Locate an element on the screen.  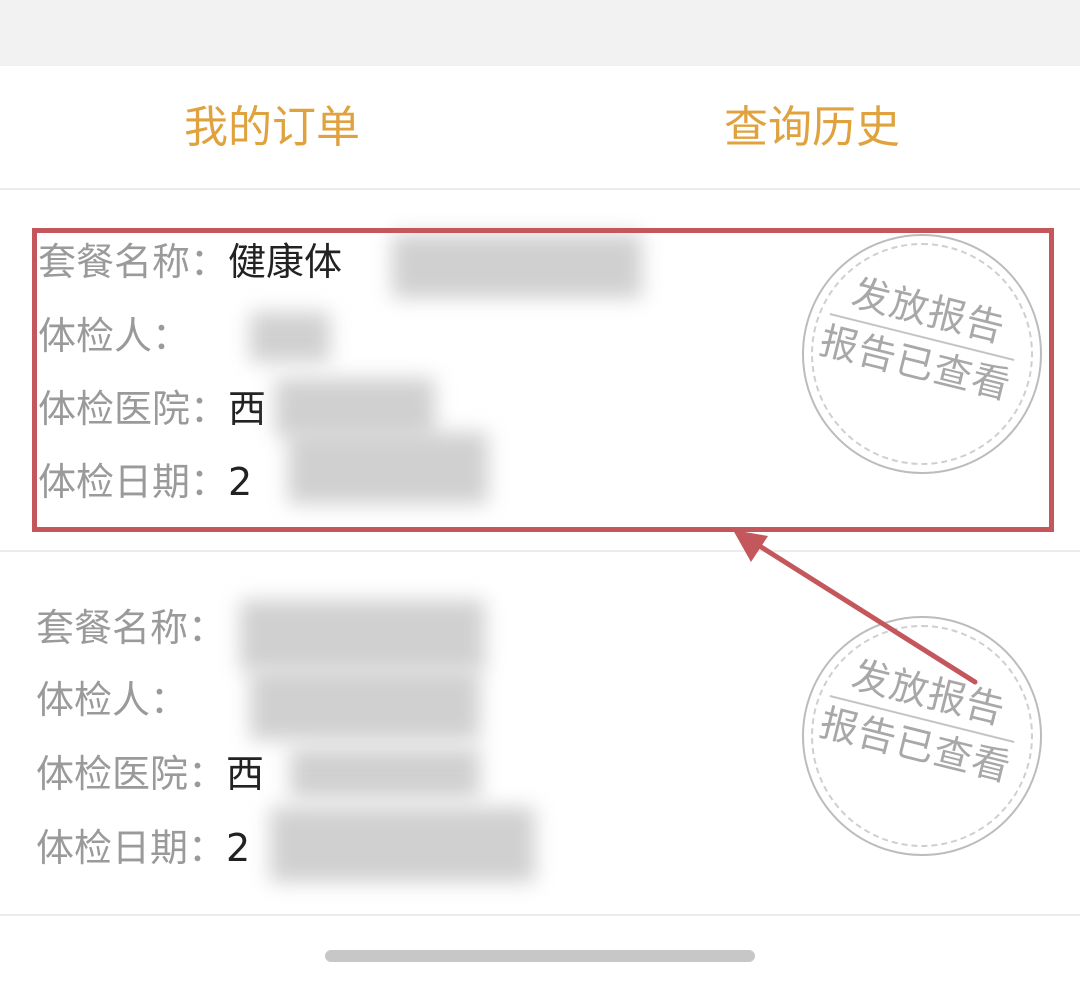
home-indicator is located at coordinates (540, 956).